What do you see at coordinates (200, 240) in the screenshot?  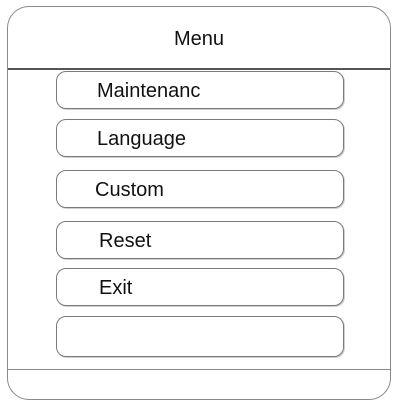 I see `reset-button: Reset` at bounding box center [200, 240].